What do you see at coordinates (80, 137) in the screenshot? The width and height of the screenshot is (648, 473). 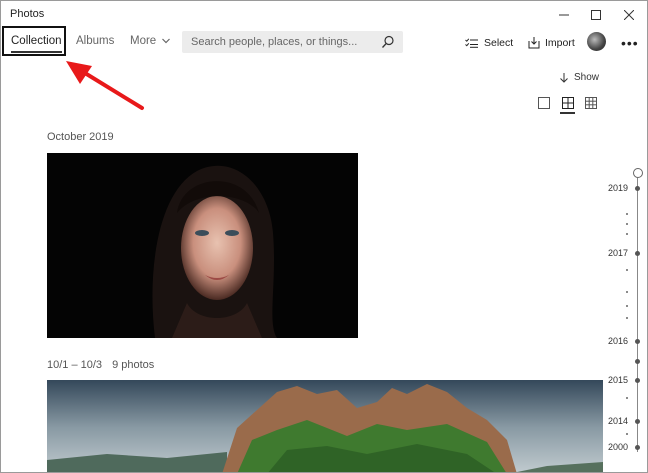 I see `group-date-label: October 2019` at bounding box center [80, 137].